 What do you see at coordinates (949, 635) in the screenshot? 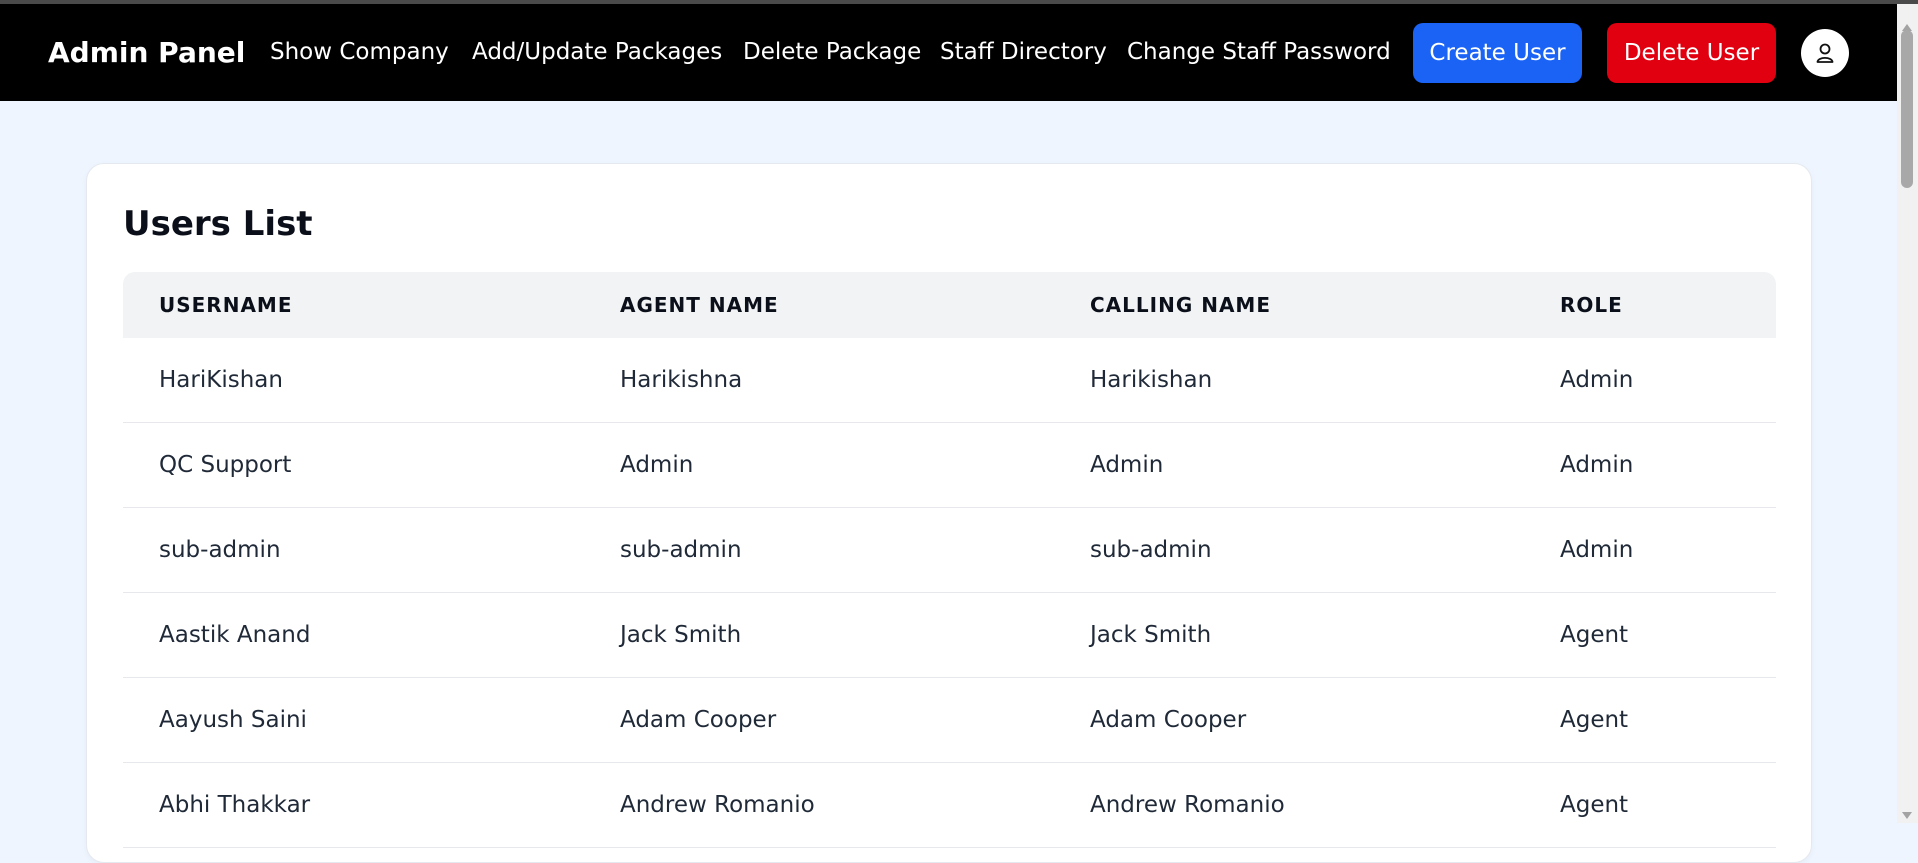
I see `table-row: Aastik Anand Jack Smith Jack Smith Agent` at bounding box center [949, 635].